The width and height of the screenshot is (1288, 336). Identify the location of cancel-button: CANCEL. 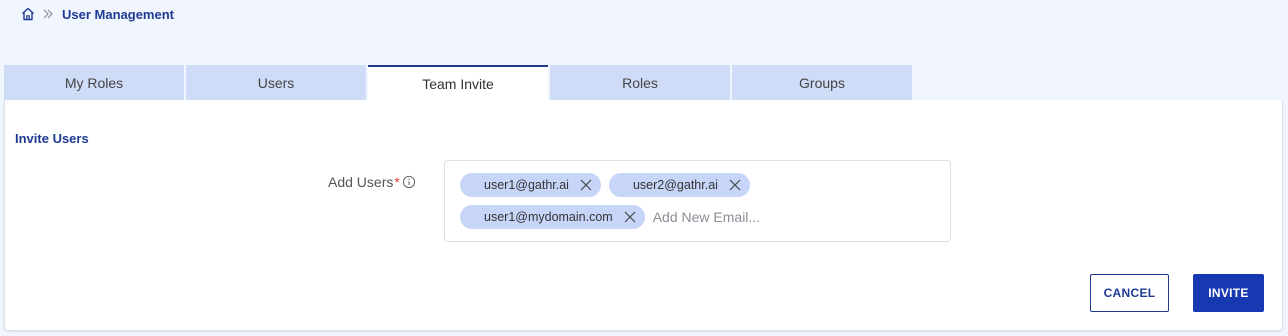
(1129, 293).